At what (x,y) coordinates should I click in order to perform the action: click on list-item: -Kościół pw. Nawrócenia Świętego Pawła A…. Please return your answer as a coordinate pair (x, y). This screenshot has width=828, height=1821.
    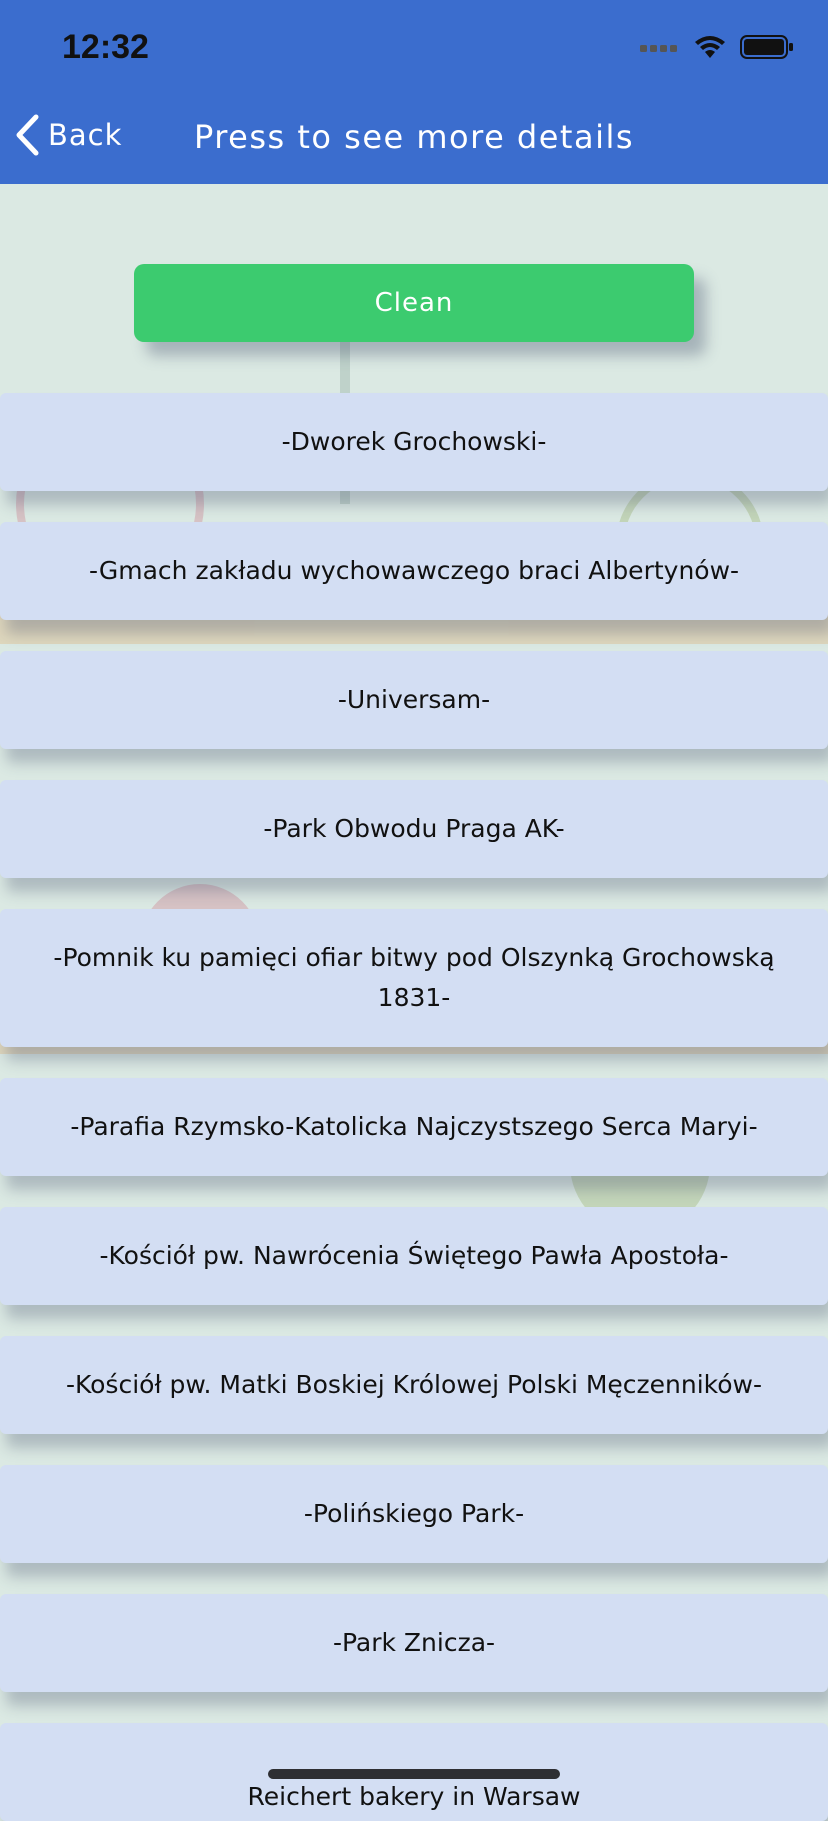
    Looking at the image, I should click on (414, 1256).